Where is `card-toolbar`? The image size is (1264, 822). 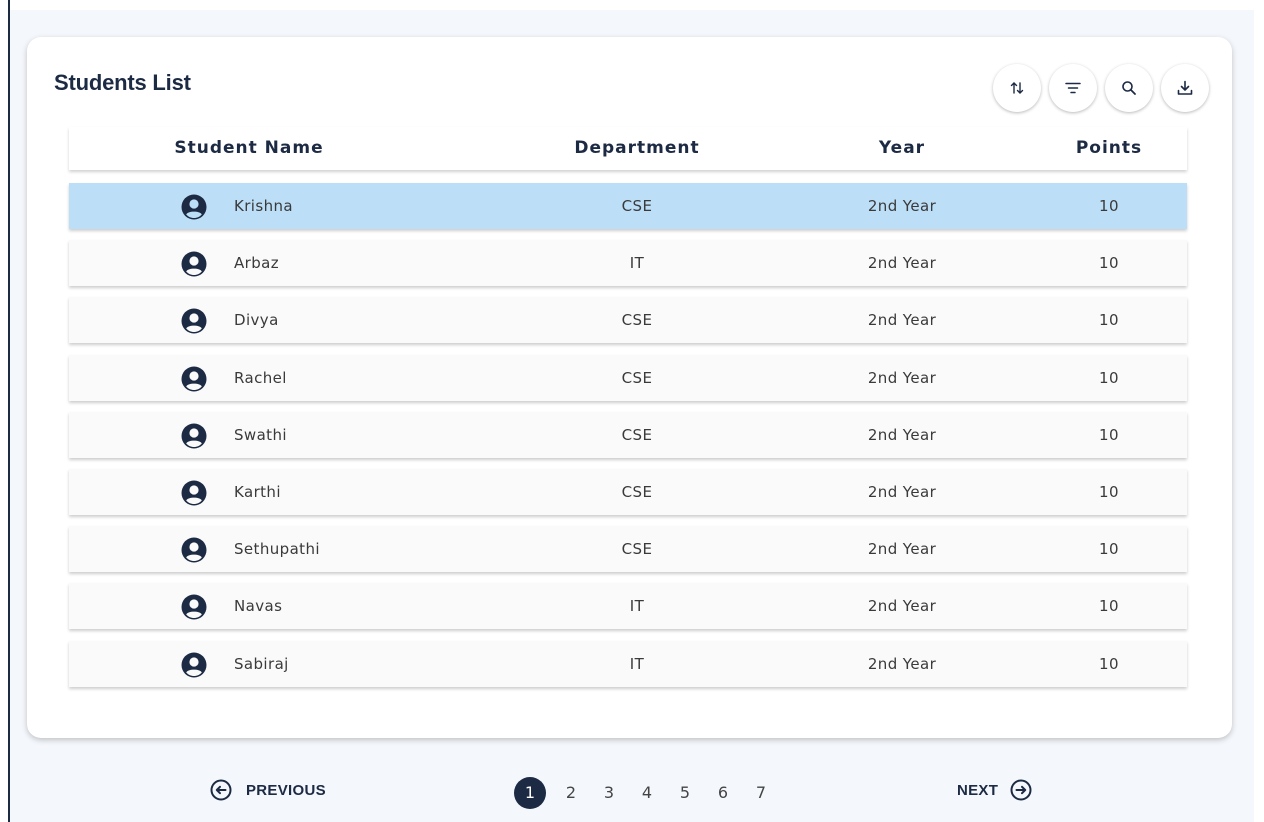 card-toolbar is located at coordinates (1101, 88).